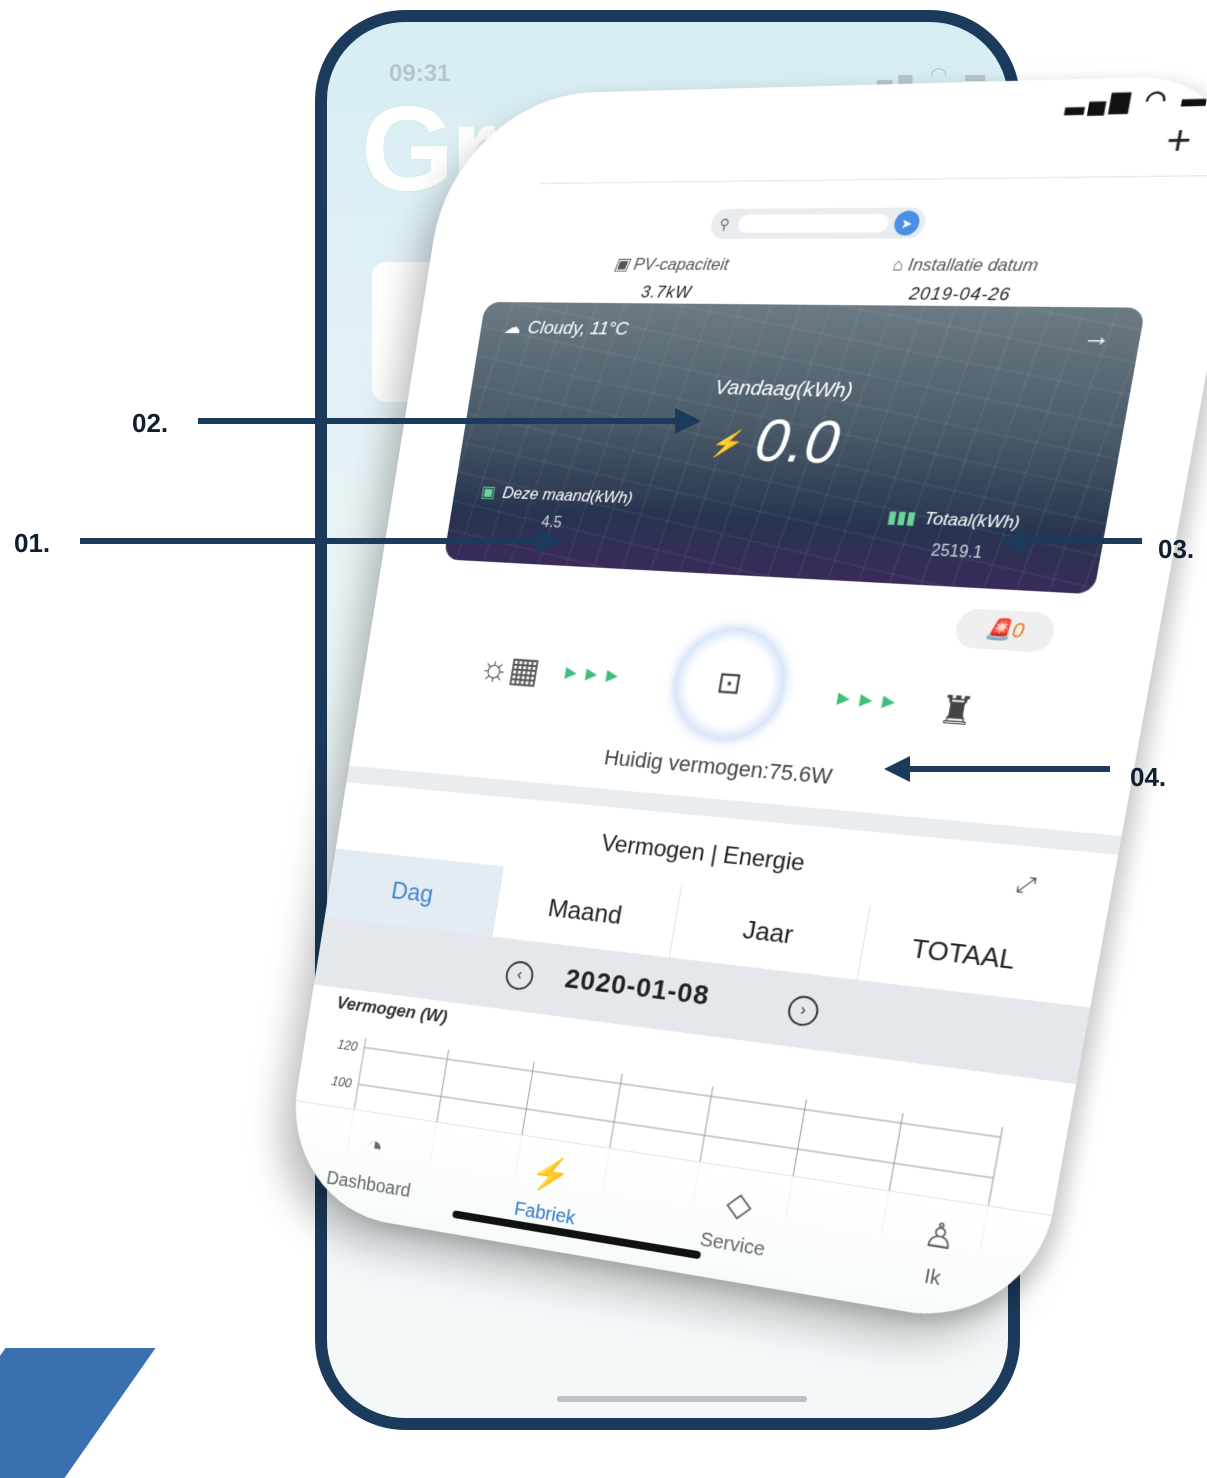  What do you see at coordinates (730, 684) in the screenshot?
I see `inverter-icon: ⊡` at bounding box center [730, 684].